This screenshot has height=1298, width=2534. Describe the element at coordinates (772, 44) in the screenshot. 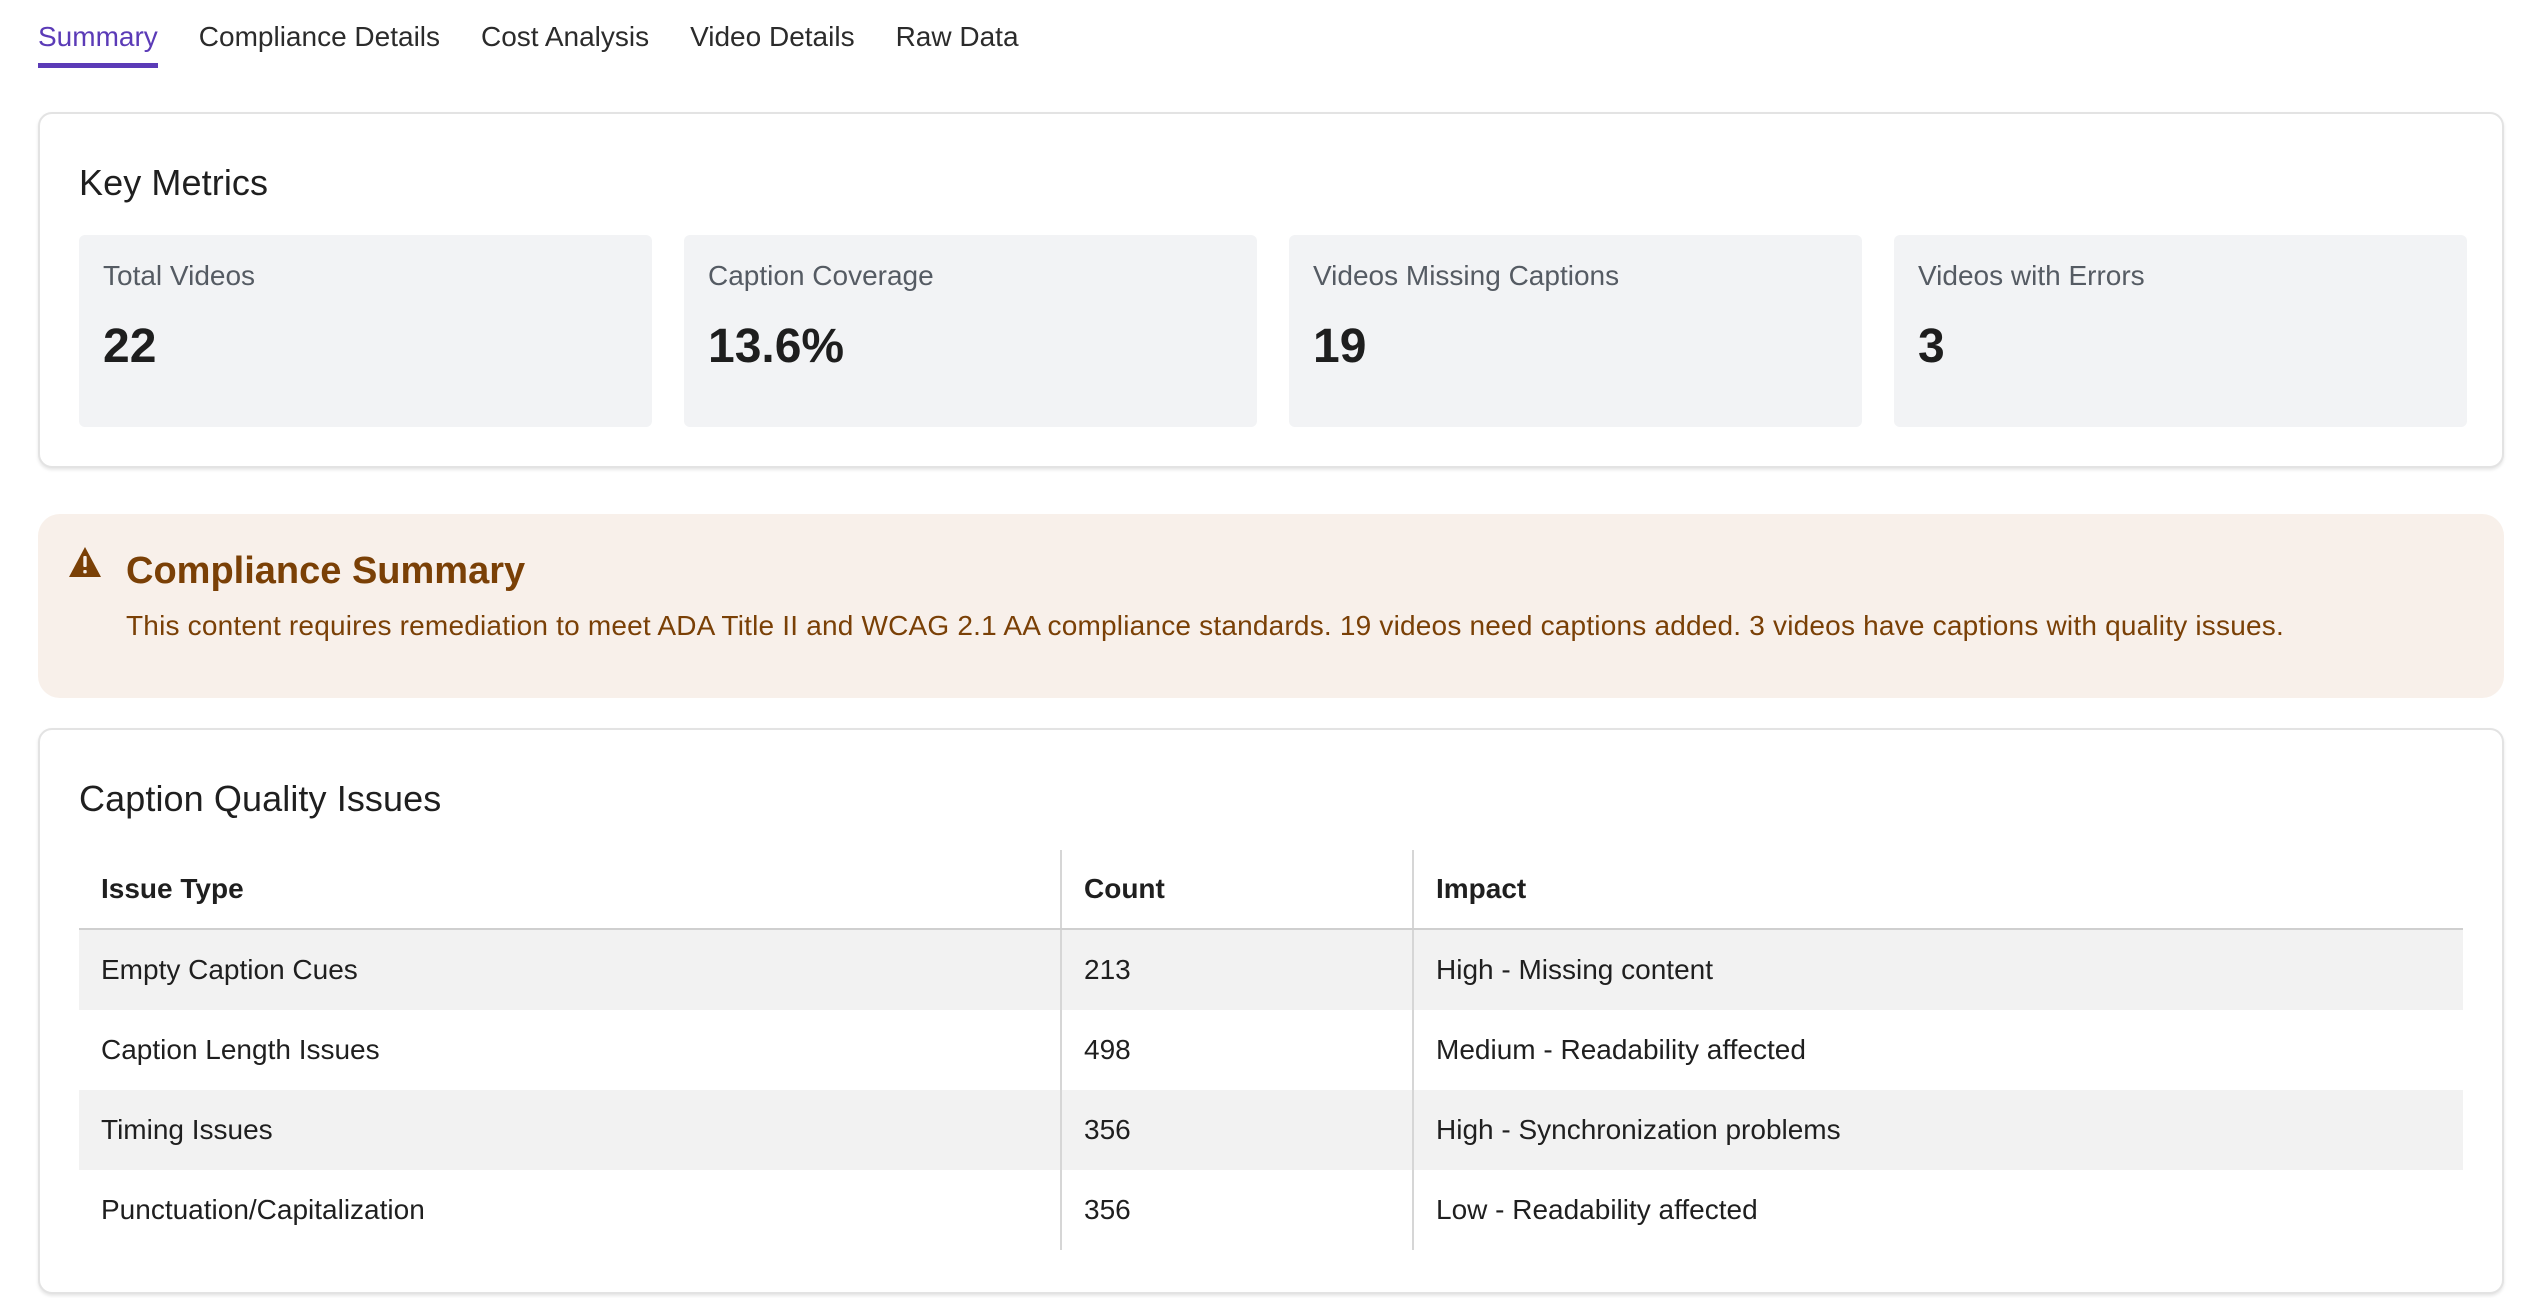

I see `tab-video-details: Video Details` at that location.